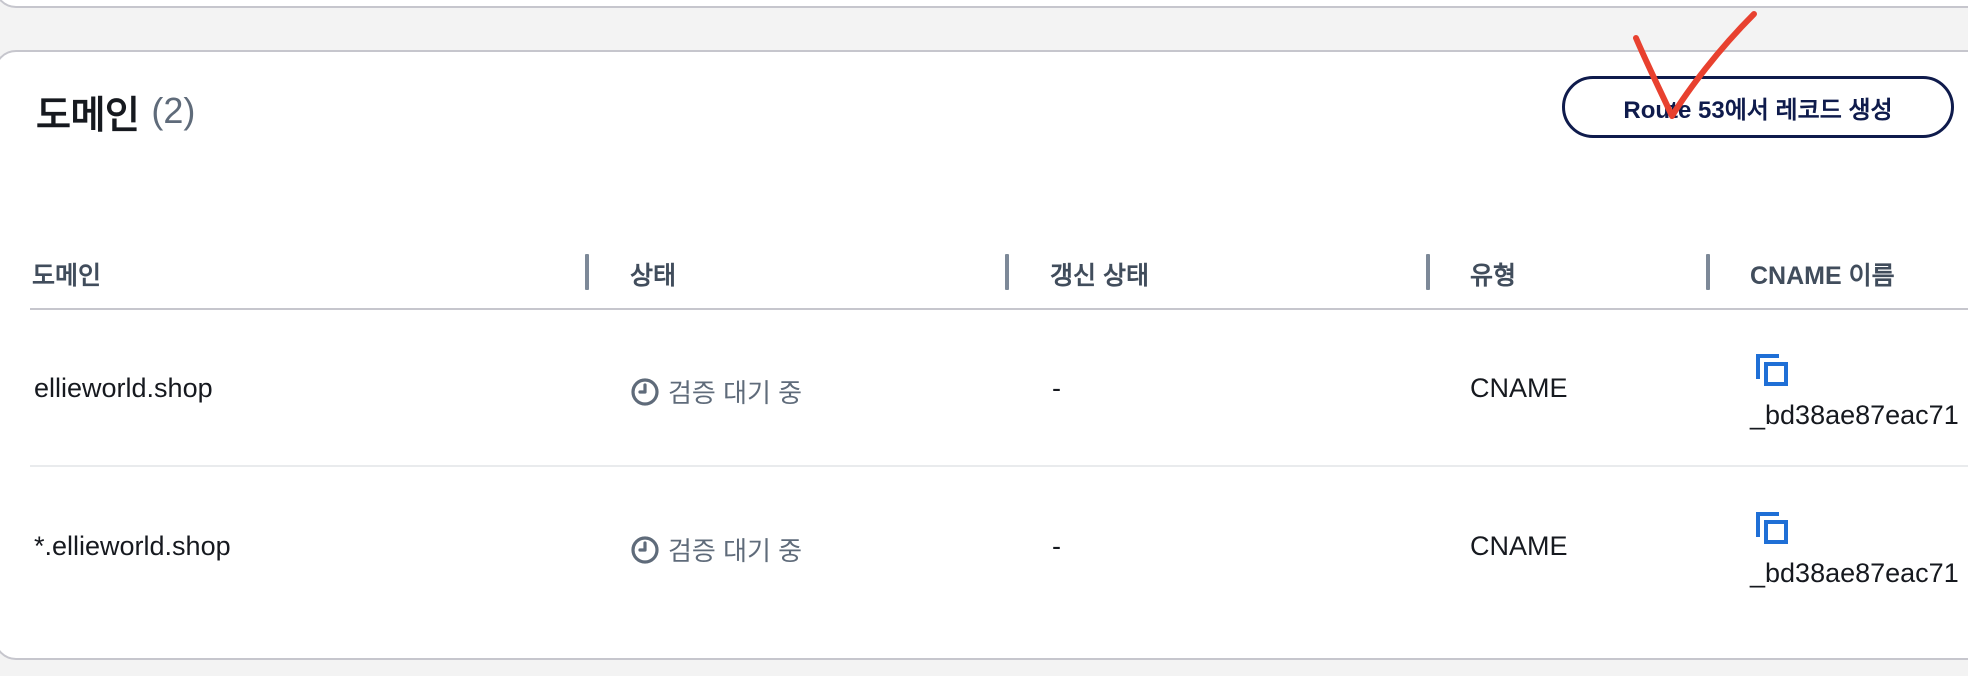 The height and width of the screenshot is (676, 1968). Describe the element at coordinates (1822, 274) in the screenshot. I see `column-header-cname-name: CNAME 이름` at that location.